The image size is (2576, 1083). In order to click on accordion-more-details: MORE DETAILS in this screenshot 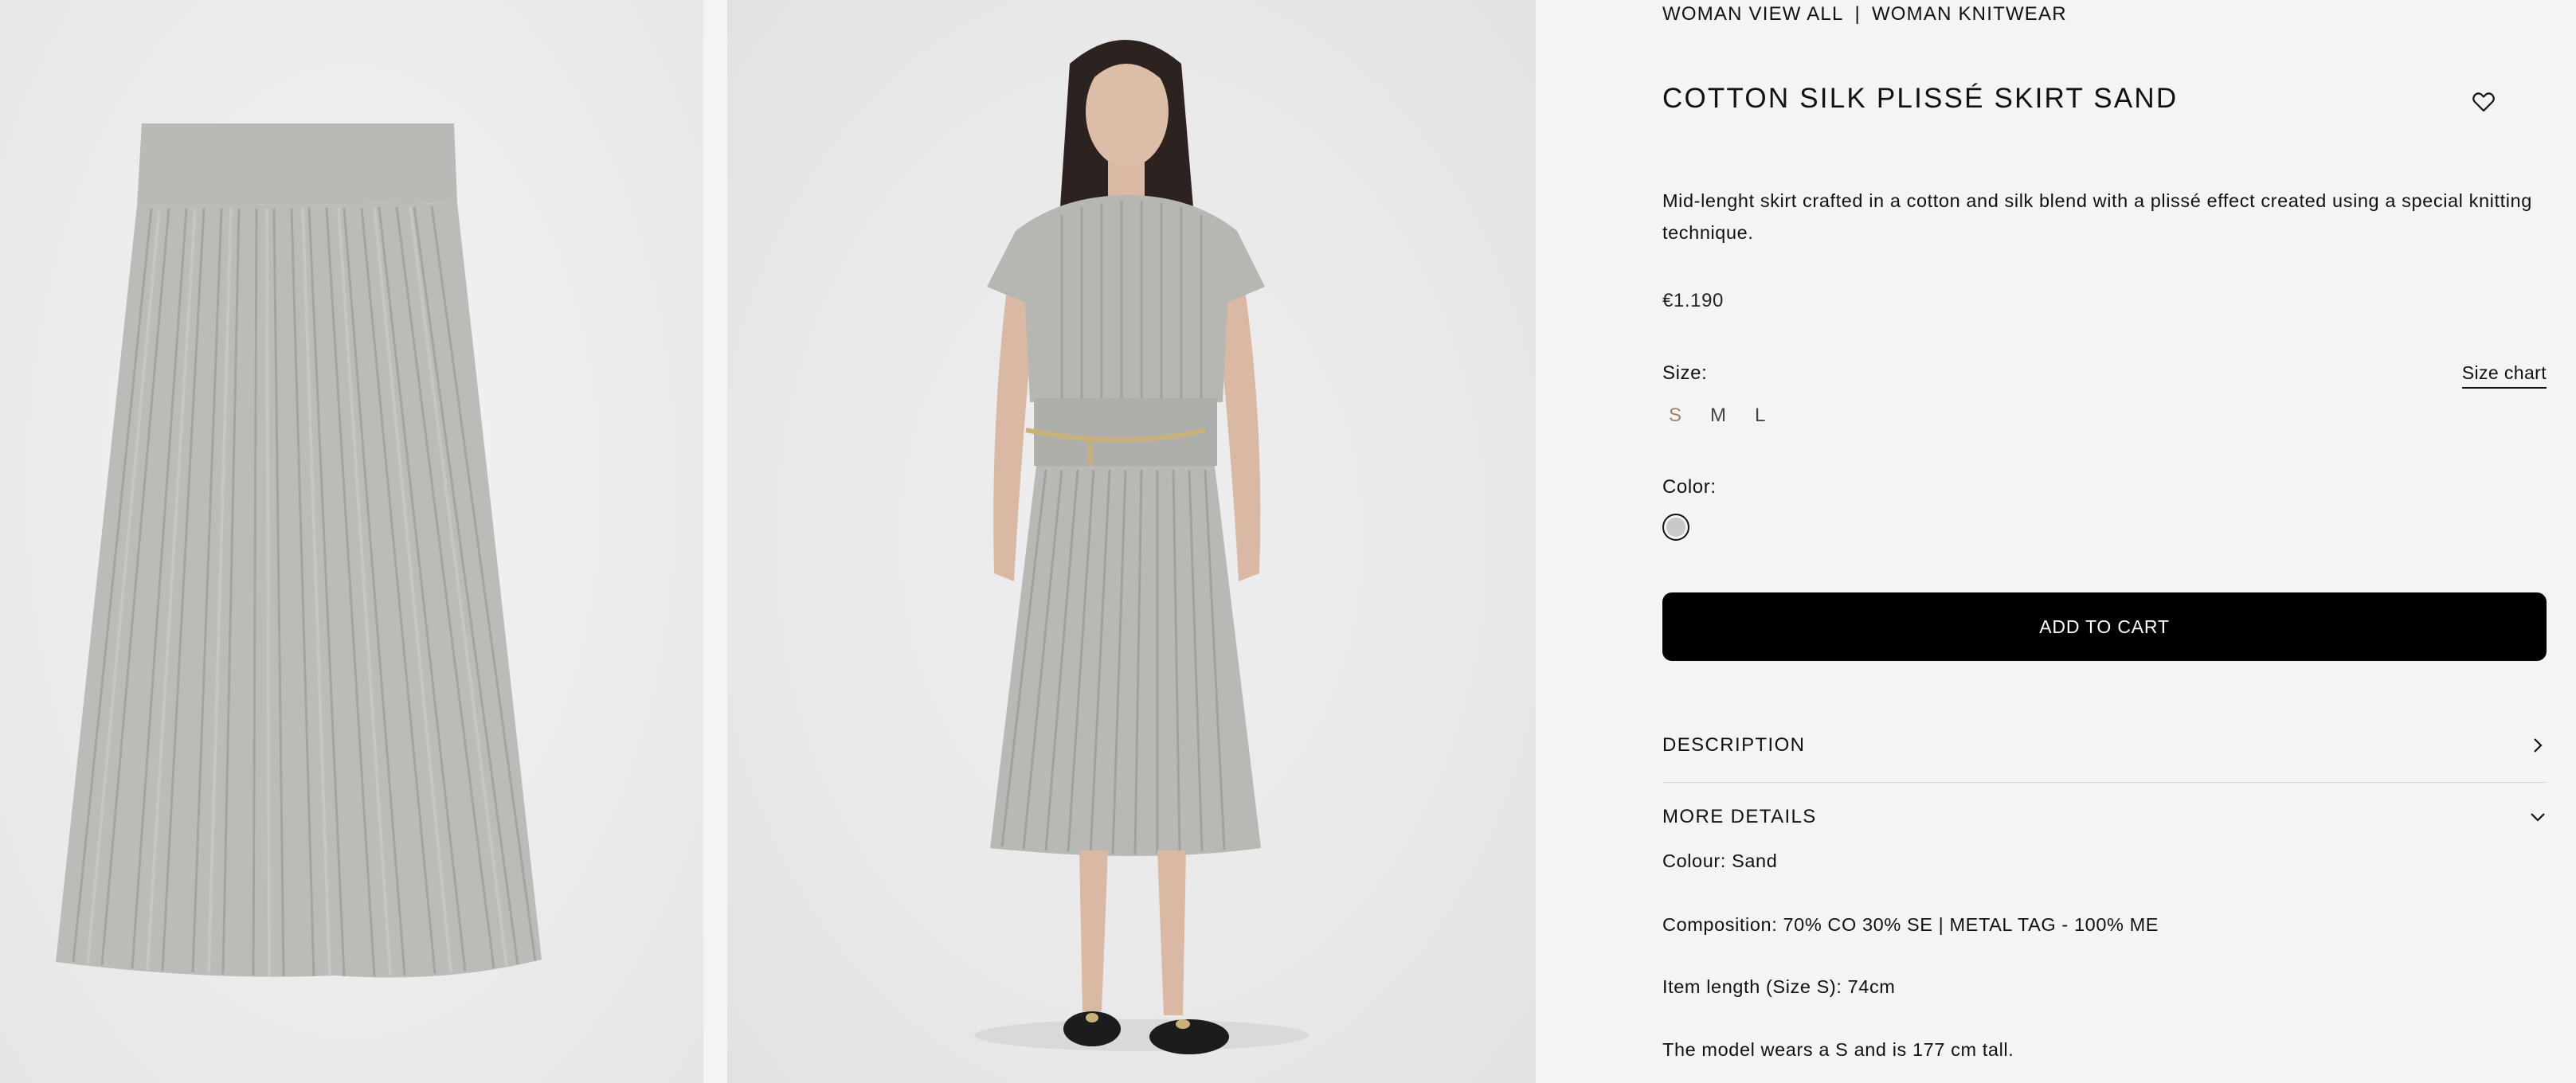, I will do `click(2104, 817)`.